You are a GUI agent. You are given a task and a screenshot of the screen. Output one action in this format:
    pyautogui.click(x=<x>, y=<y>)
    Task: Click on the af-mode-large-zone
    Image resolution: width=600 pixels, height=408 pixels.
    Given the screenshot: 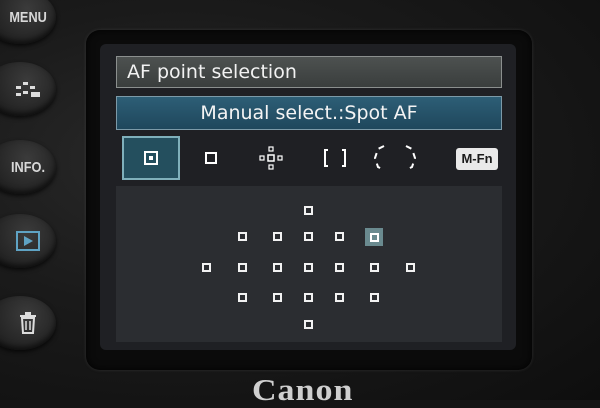 What is the action you would take?
    pyautogui.click(x=395, y=158)
    